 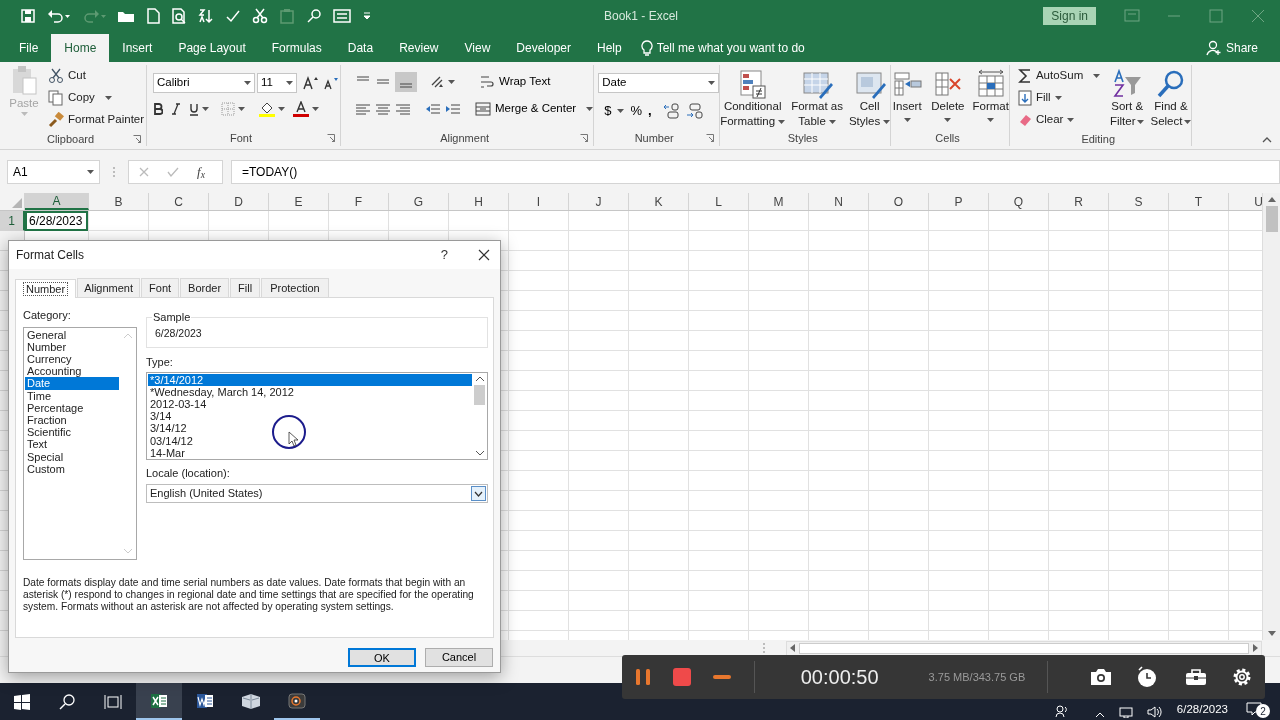 What do you see at coordinates (206, 16) in the screenshot?
I see `sort-icon` at bounding box center [206, 16].